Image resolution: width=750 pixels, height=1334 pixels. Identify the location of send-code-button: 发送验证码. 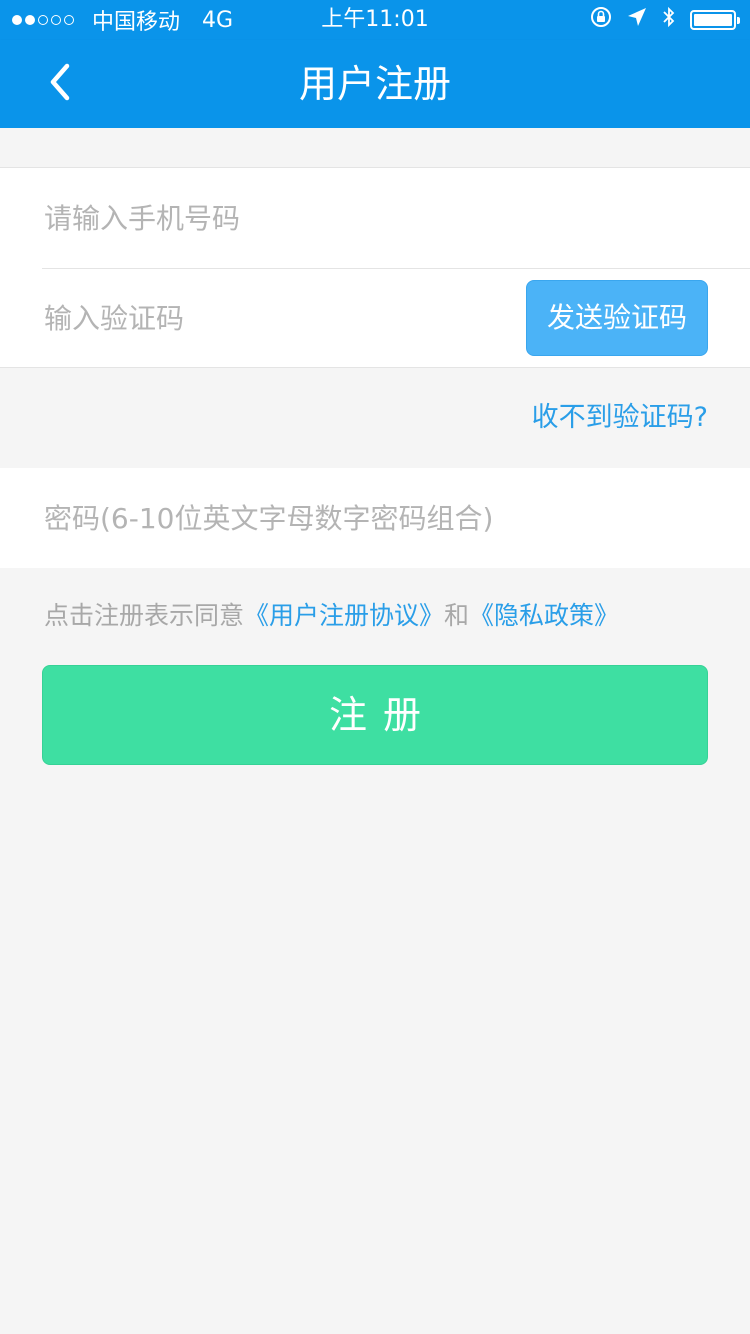
(617, 318).